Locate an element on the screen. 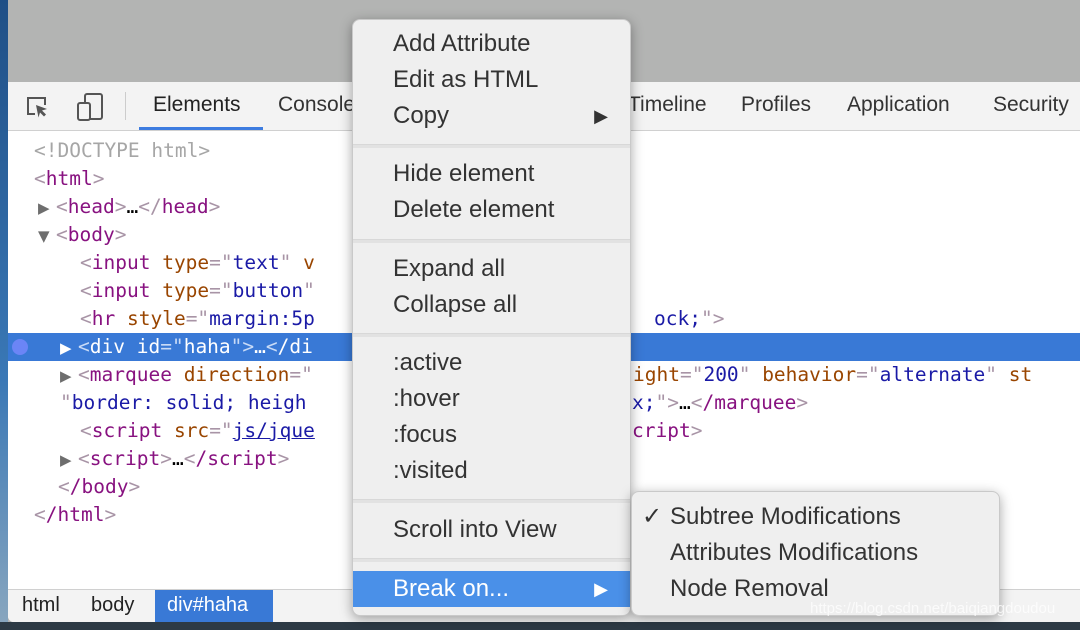  tab-security: Security is located at coordinates (1031, 105).